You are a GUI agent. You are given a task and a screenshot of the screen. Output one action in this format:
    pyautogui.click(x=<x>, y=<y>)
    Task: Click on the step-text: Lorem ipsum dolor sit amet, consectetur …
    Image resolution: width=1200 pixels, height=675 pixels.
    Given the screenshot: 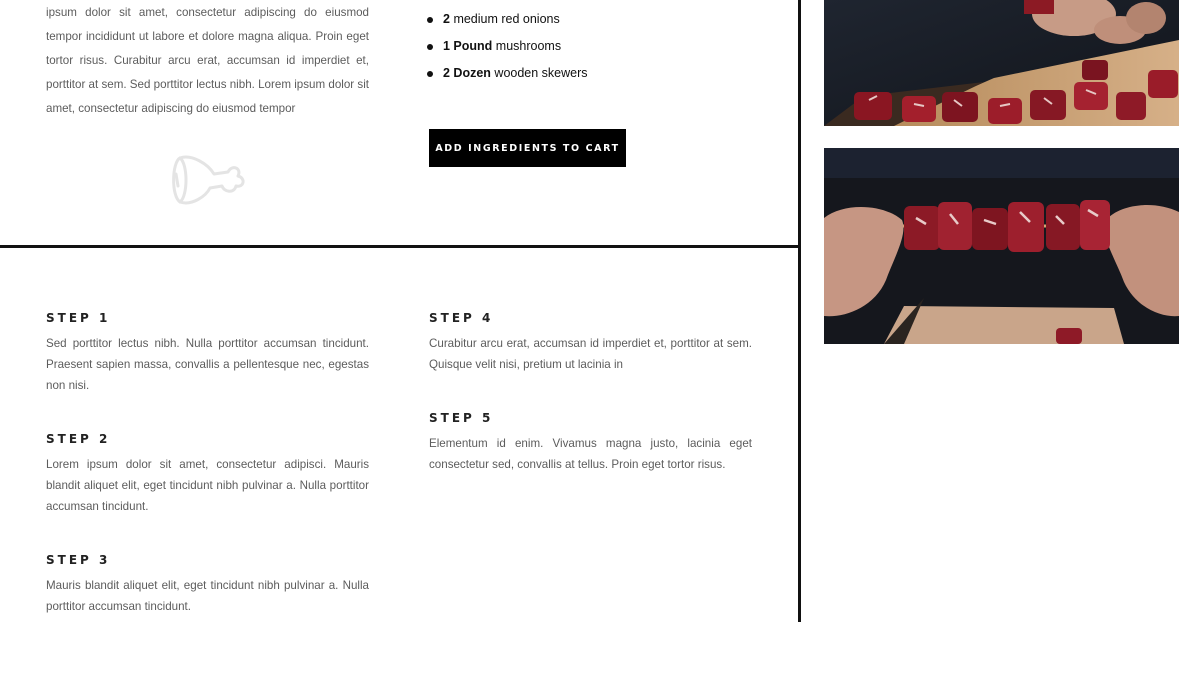 What is the action you would take?
    pyautogui.click(x=207, y=485)
    